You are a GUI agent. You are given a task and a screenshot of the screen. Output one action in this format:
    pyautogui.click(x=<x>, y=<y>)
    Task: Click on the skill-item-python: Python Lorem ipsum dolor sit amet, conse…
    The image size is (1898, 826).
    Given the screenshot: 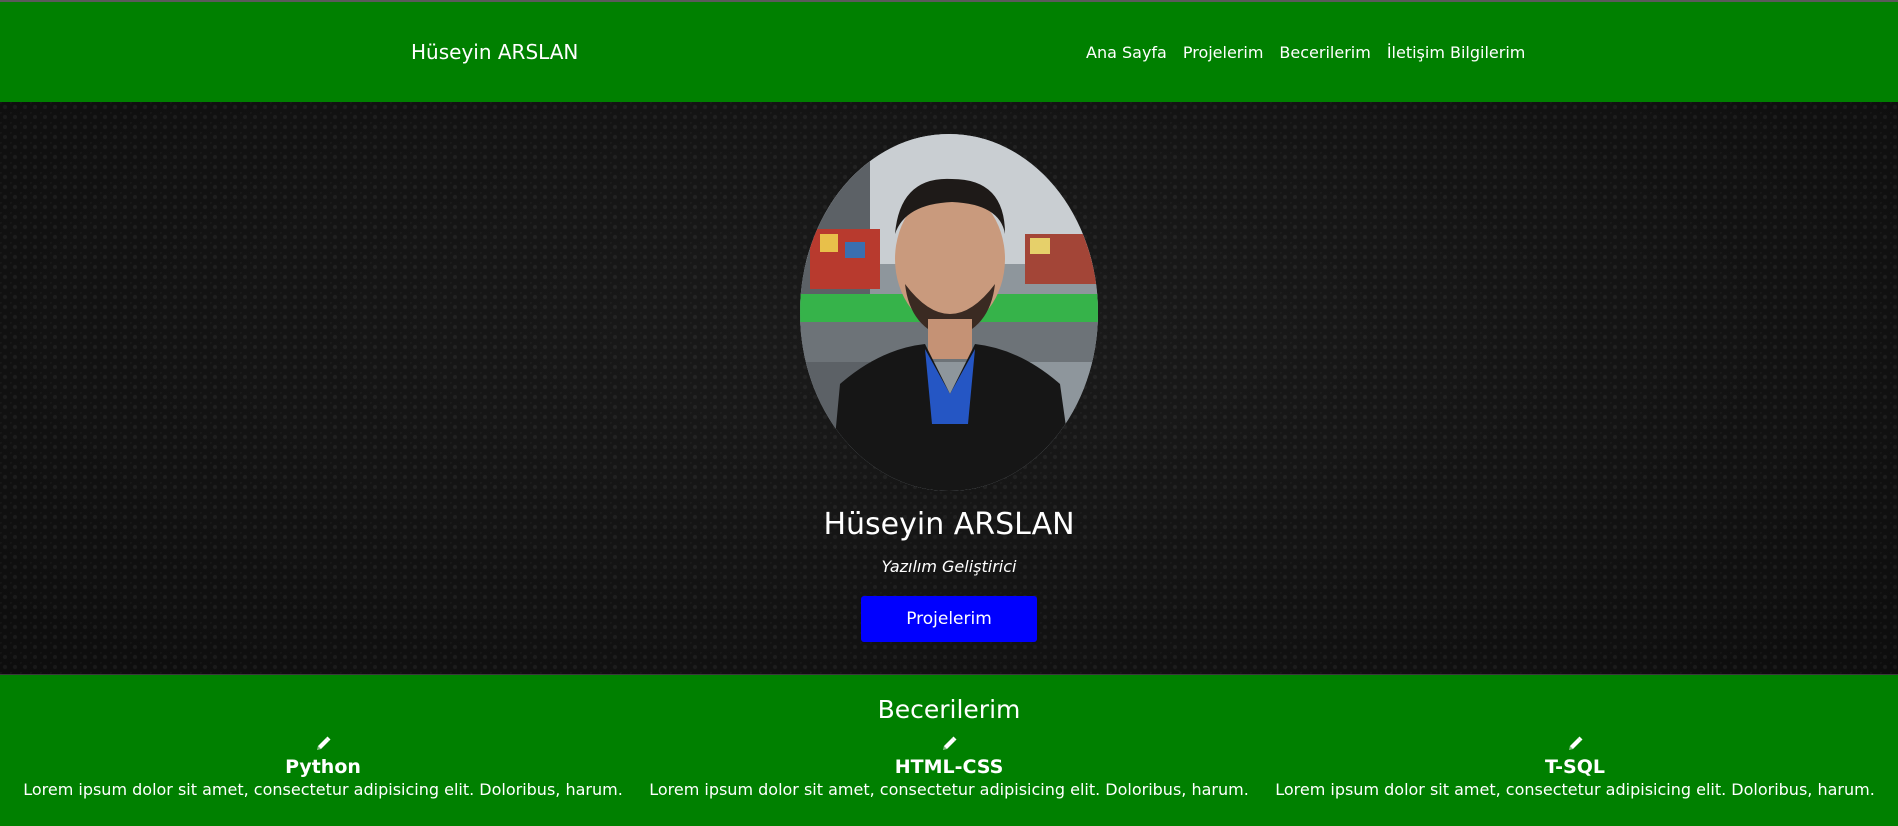 What is the action you would take?
    pyautogui.click(x=323, y=768)
    